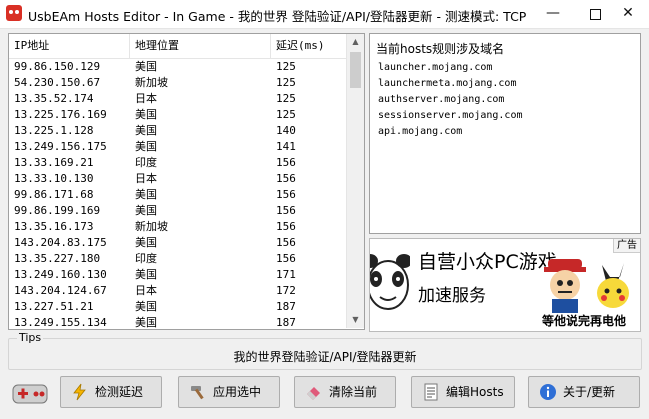 The image size is (649, 419). What do you see at coordinates (177, 291) in the screenshot?
I see `table-row: 143.204.124.67 日本 172` at bounding box center [177, 291].